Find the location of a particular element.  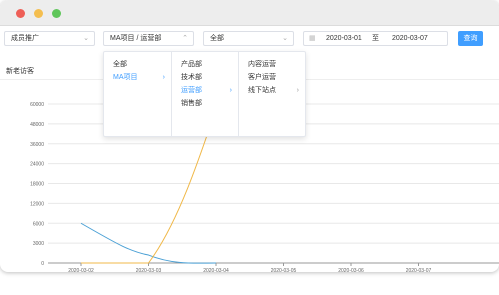

cascader-dropdown: 全部 MA项目 › 产品部 技术部 运营部 › 销售部 内容运营 客户运营 线下站点 › is located at coordinates (204, 94).